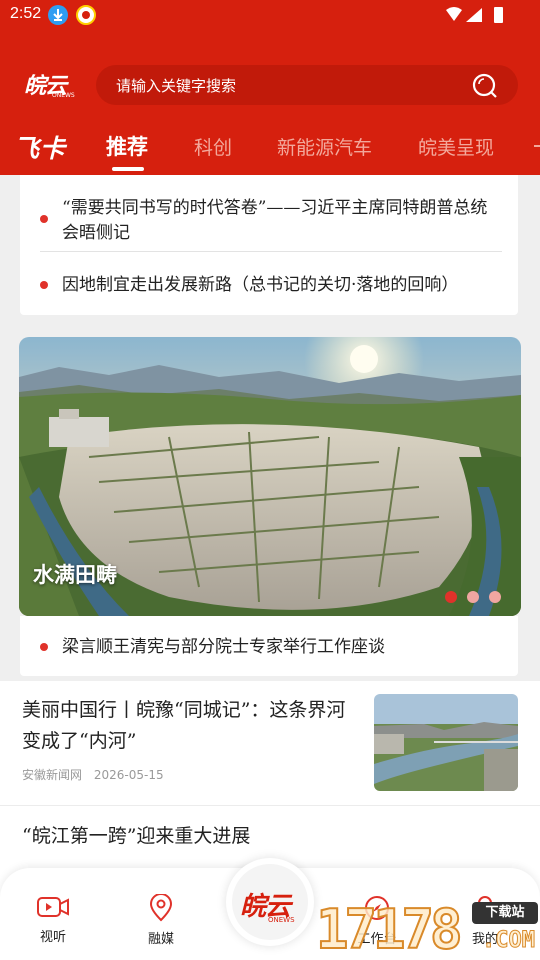 The image size is (540, 960). Describe the element at coordinates (271, 251) in the screenshot. I see `divider` at that location.